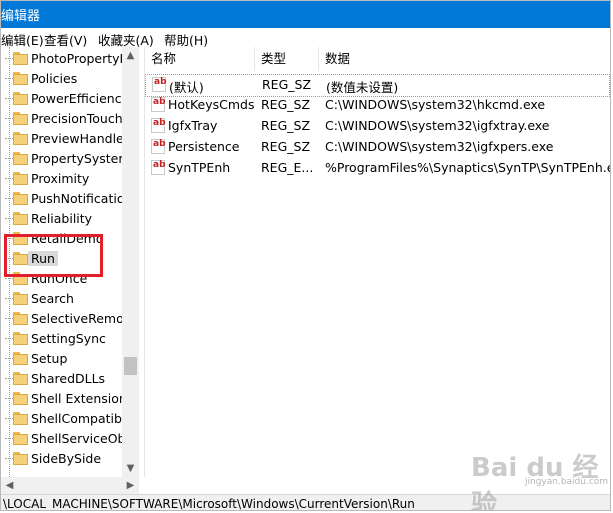  Describe the element at coordinates (54, 78) in the screenshot. I see `tree-item-label: Policies` at that location.